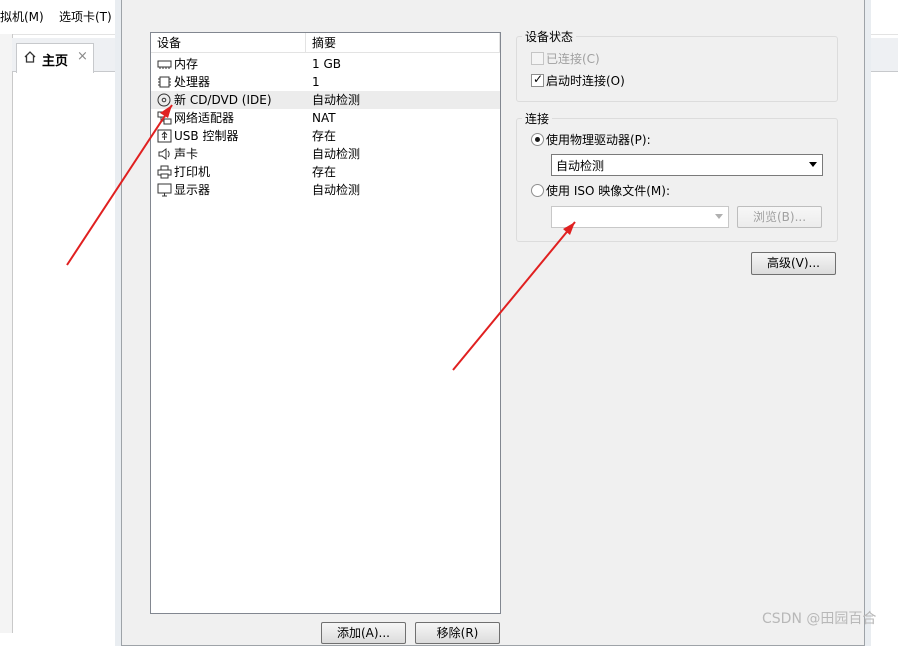 The width and height of the screenshot is (898, 646). Describe the element at coordinates (677, 69) in the screenshot. I see `device-status-group` at that location.